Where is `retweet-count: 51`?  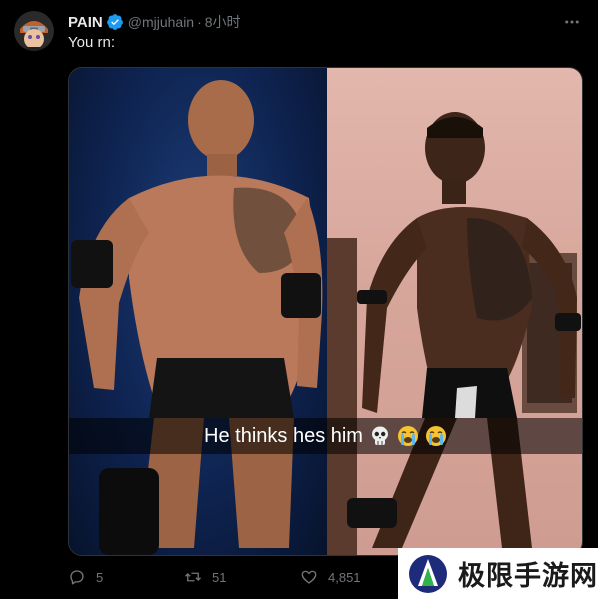
retweet-count: 51 is located at coordinates (219, 577).